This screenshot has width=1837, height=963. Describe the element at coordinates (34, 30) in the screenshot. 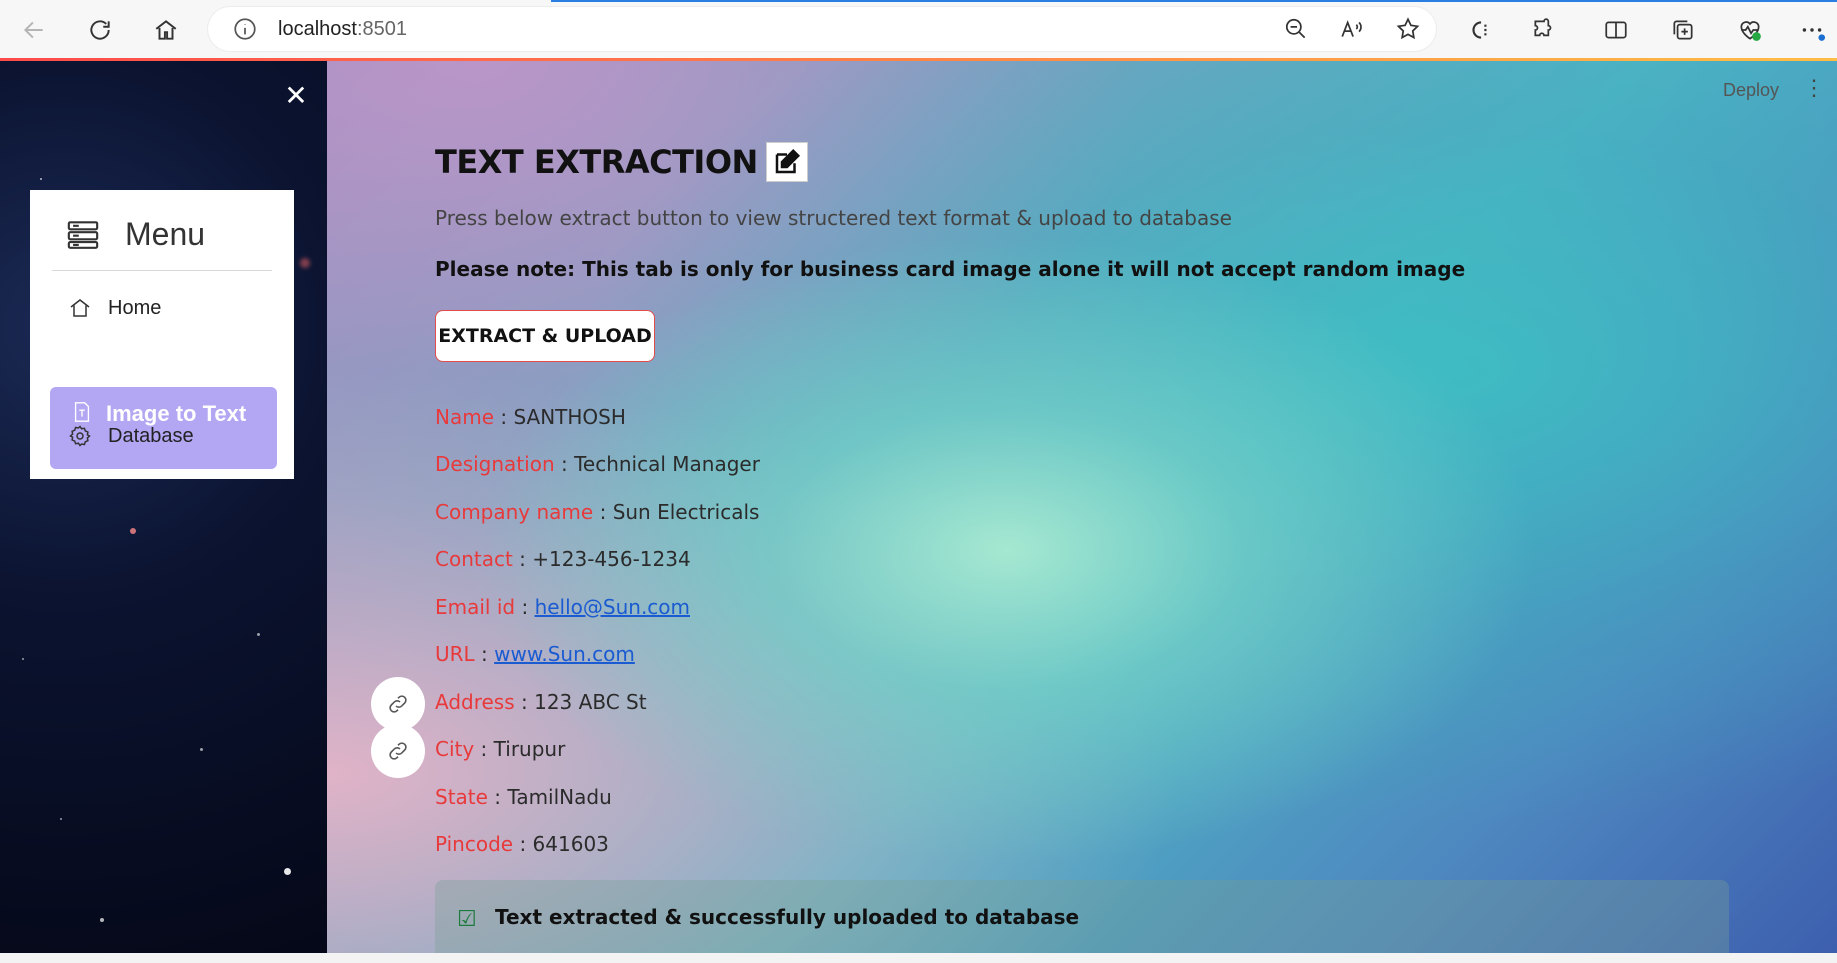

I see `back-arrow-icon` at that location.